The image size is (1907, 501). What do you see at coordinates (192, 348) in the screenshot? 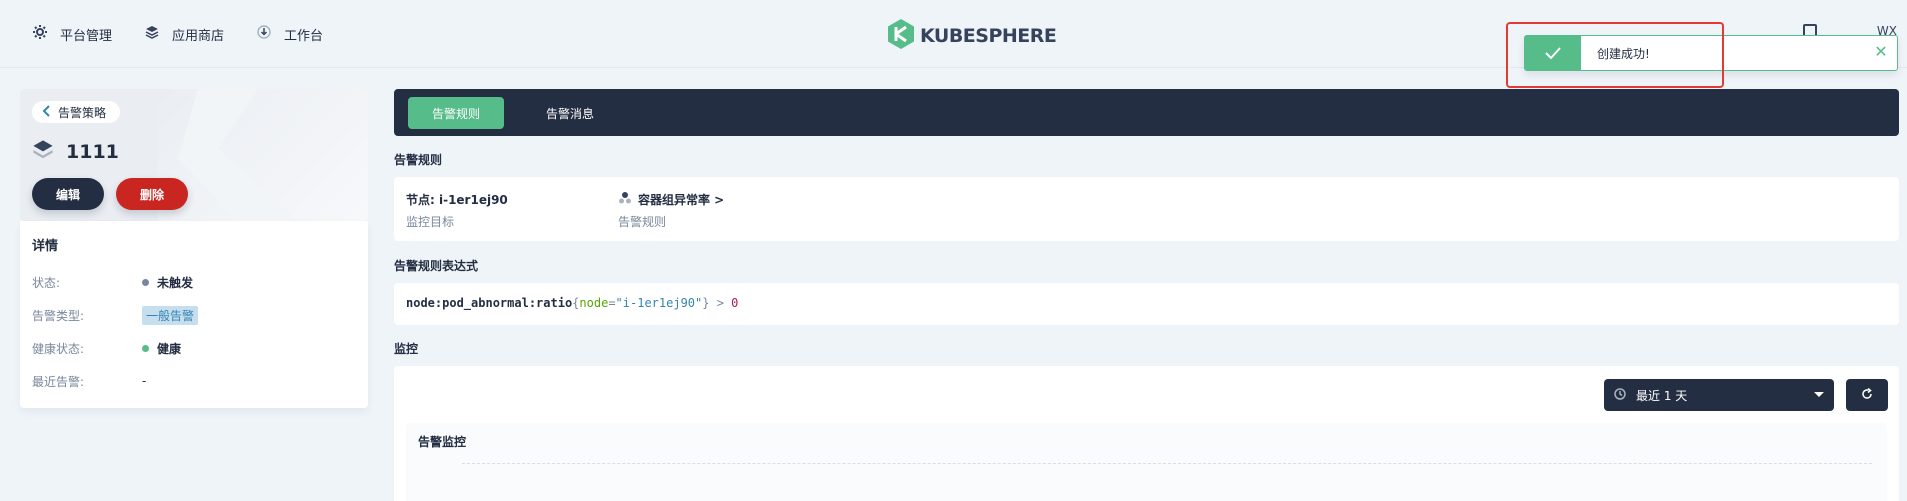
I see `detail-row-health: 健康状态: 健康` at bounding box center [192, 348].